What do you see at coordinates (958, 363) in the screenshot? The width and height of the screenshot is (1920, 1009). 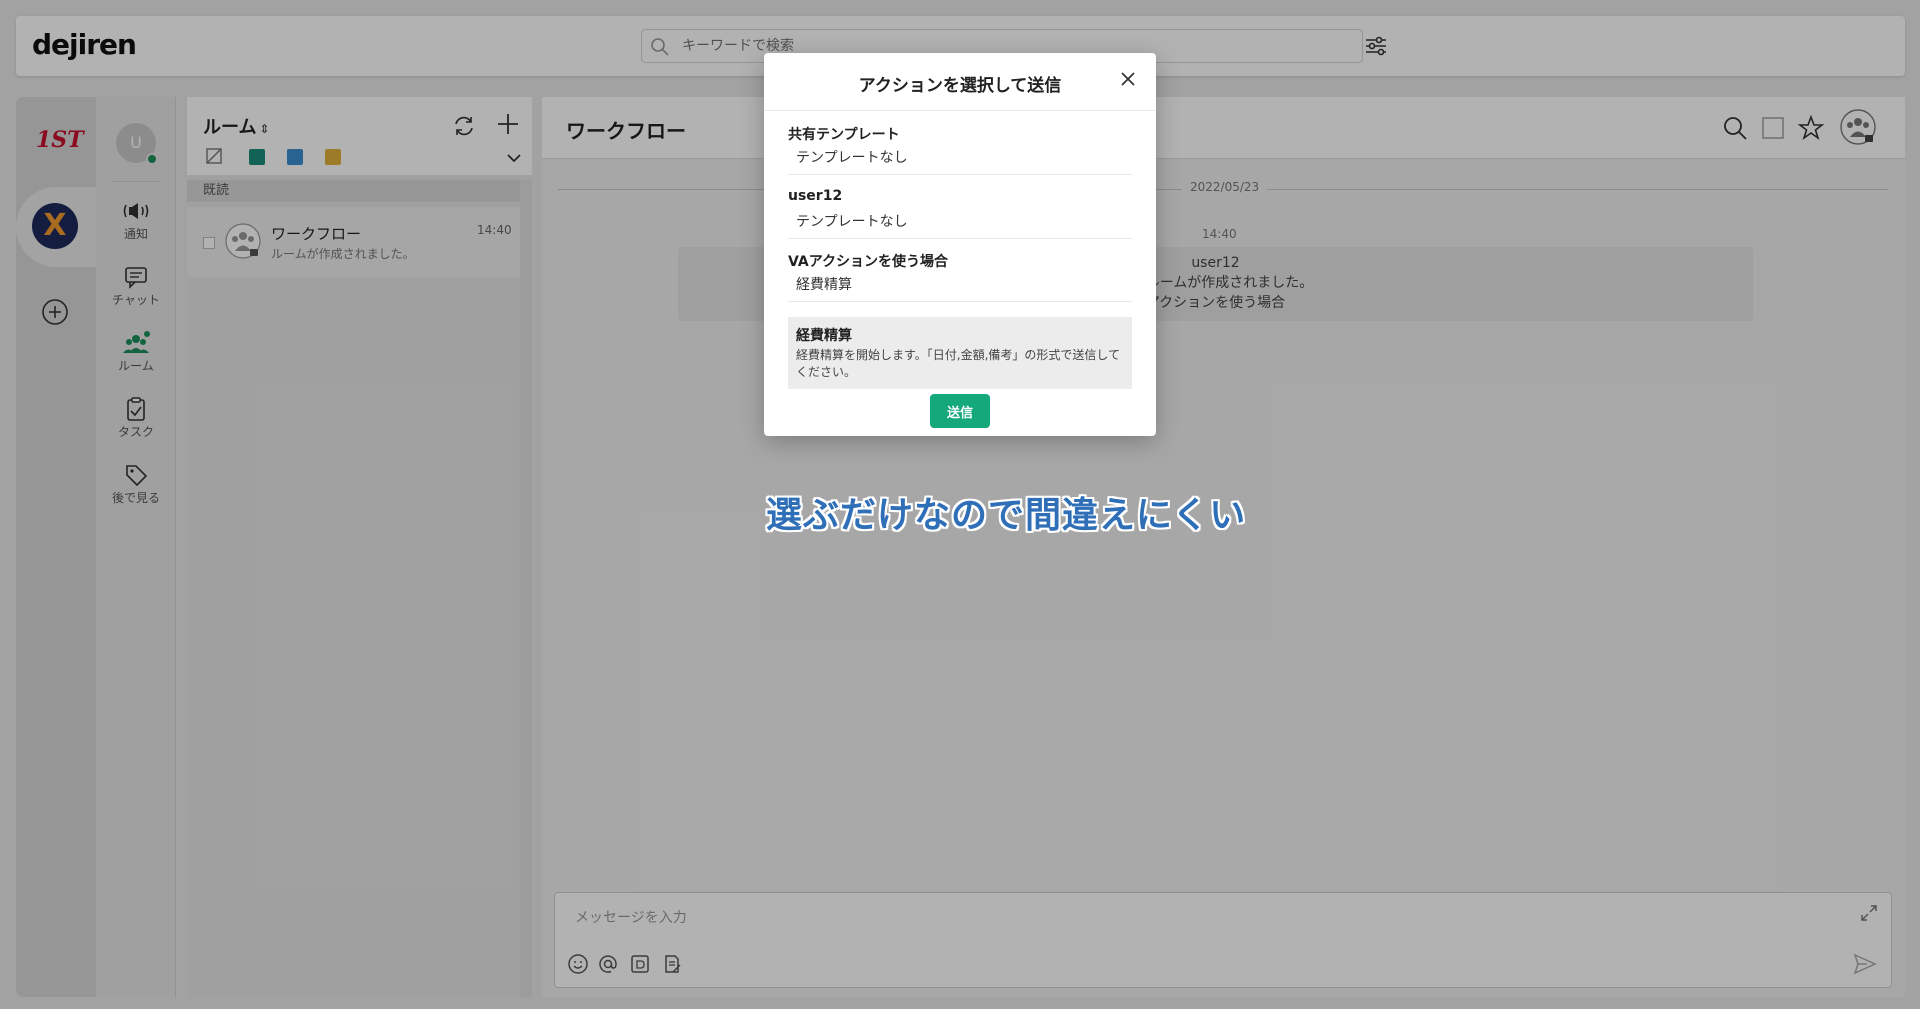 I see `description-text: 経費精算を開始します。「日付,金額,備考」の形式で送信してください。` at bounding box center [958, 363].